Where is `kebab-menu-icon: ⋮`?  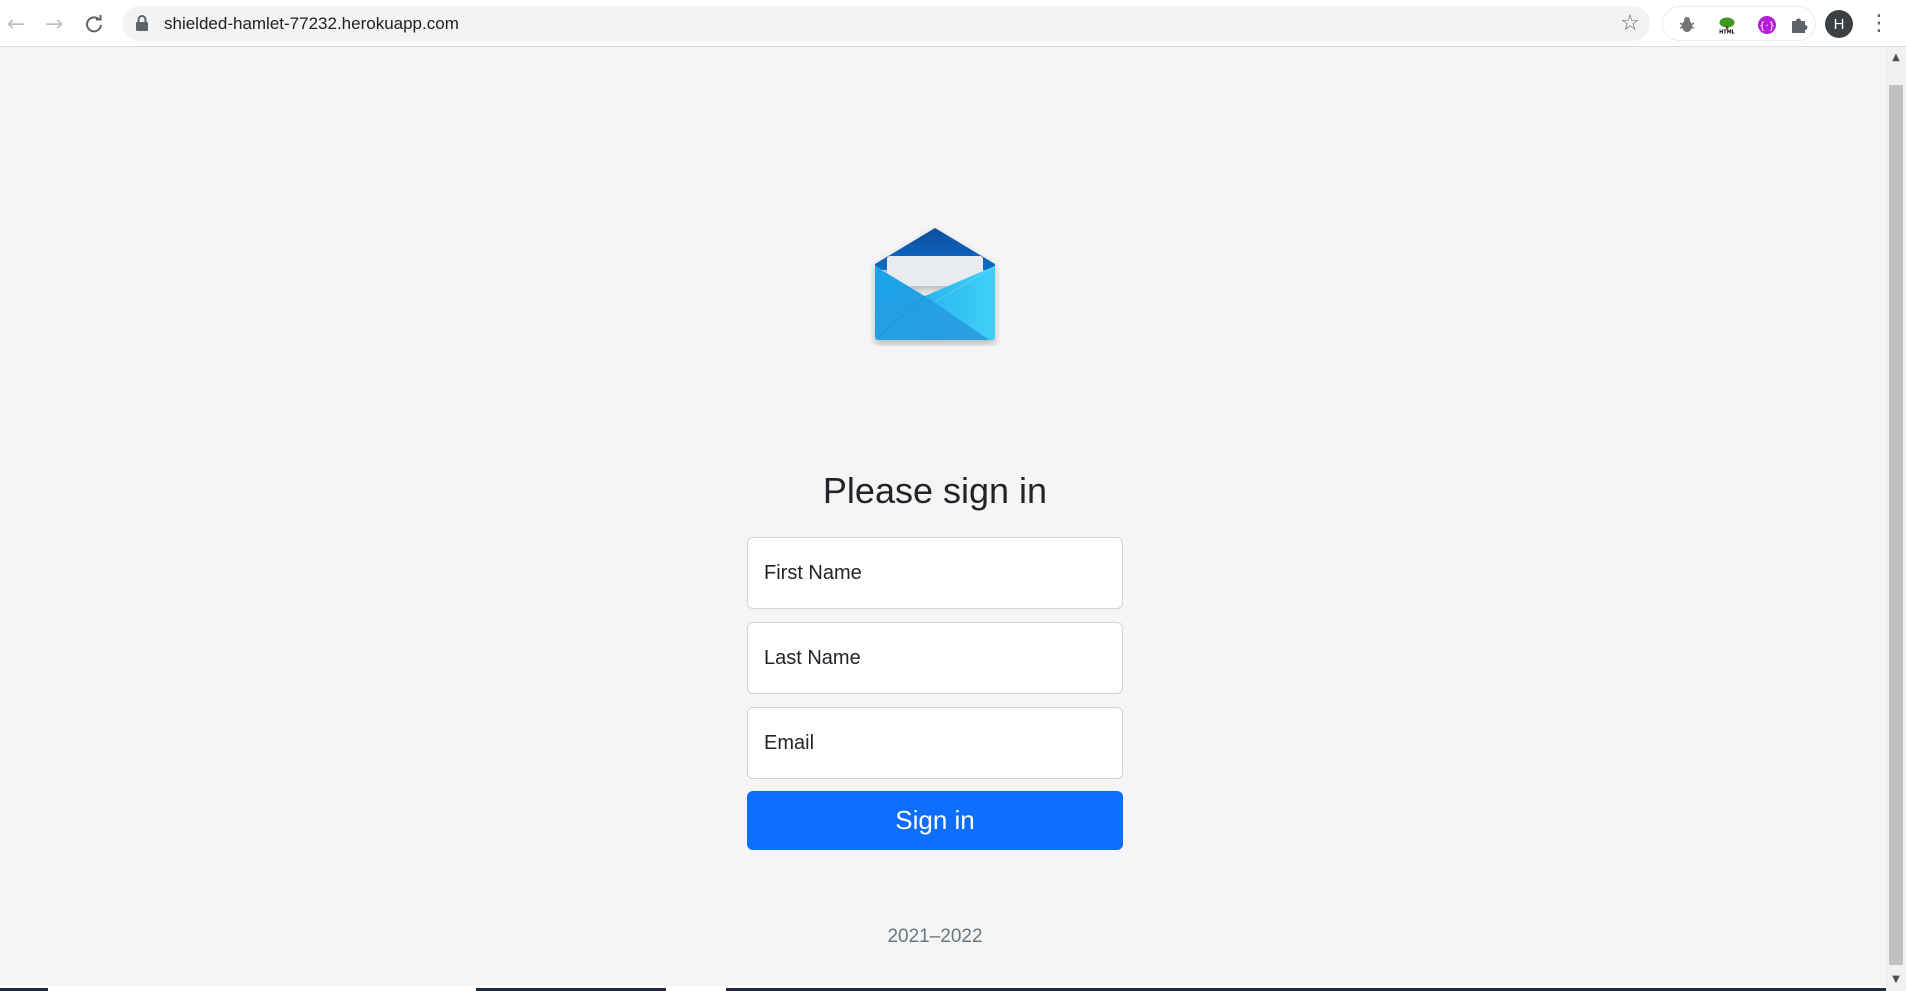 kebab-menu-icon: ⋮ is located at coordinates (1879, 24).